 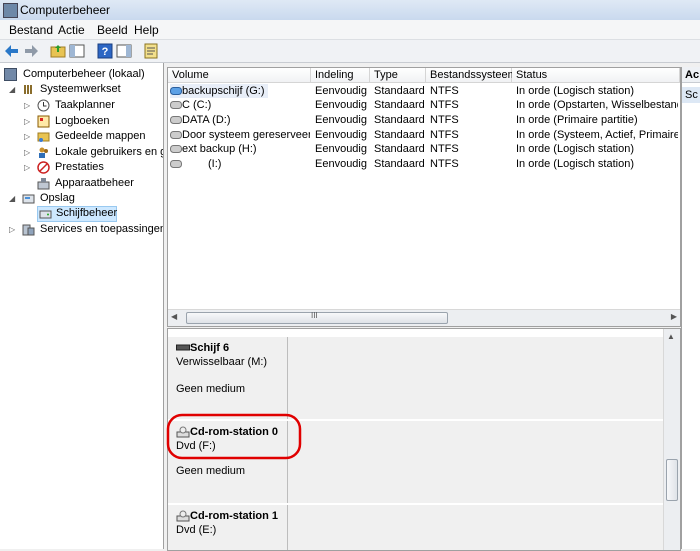 I want to click on event-log-icon, so click(x=43, y=121).